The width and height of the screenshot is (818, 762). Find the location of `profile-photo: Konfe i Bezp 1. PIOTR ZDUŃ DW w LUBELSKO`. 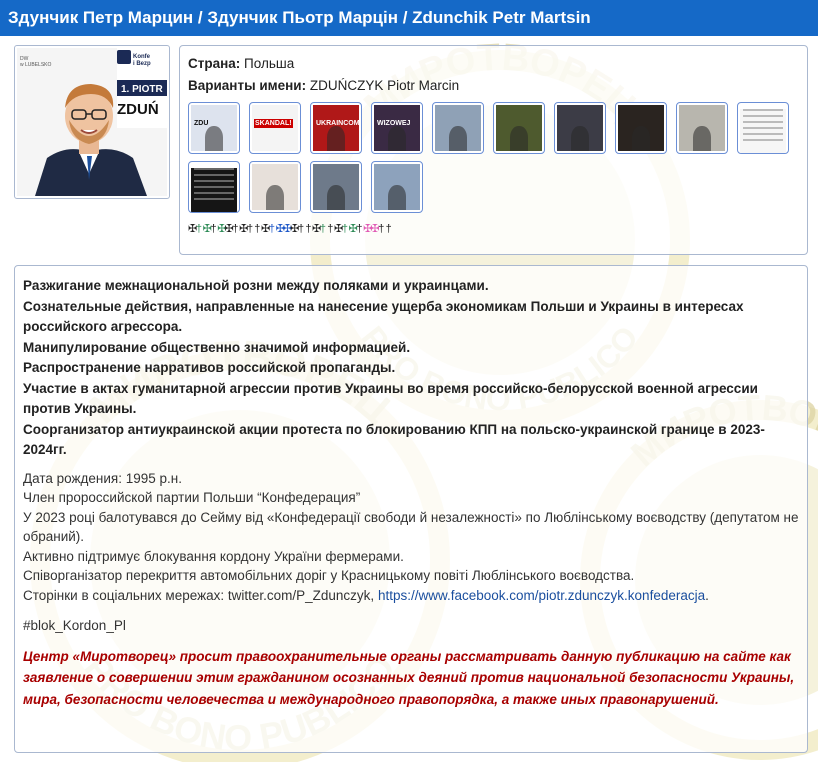

profile-photo: Konfe i Bezp 1. PIOTR ZDUŃ DW w LUBELSKO is located at coordinates (92, 122).